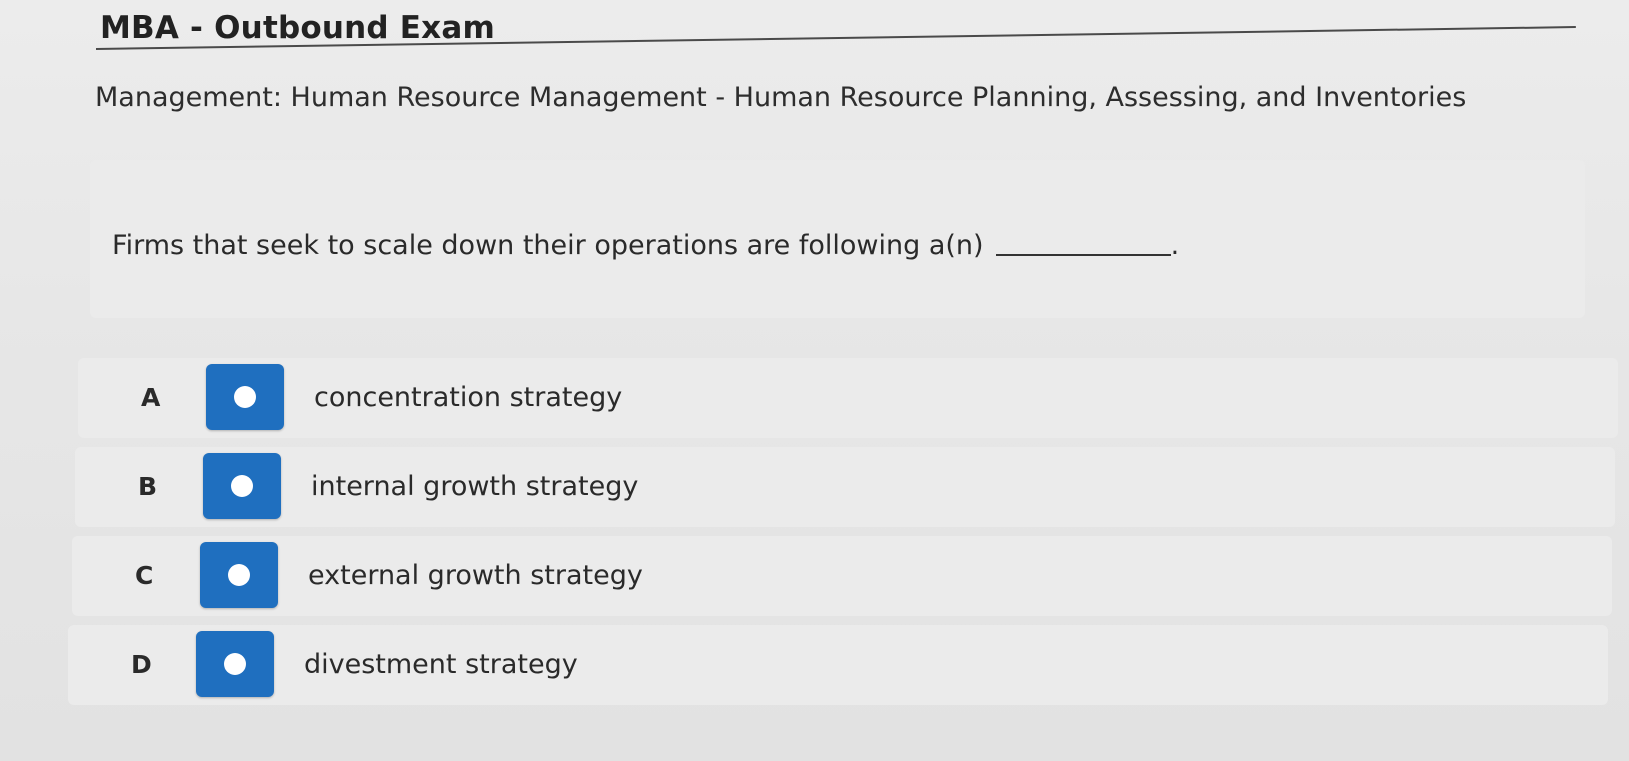  I want to click on answer-option-c: C external growth strategy, so click(842, 576).